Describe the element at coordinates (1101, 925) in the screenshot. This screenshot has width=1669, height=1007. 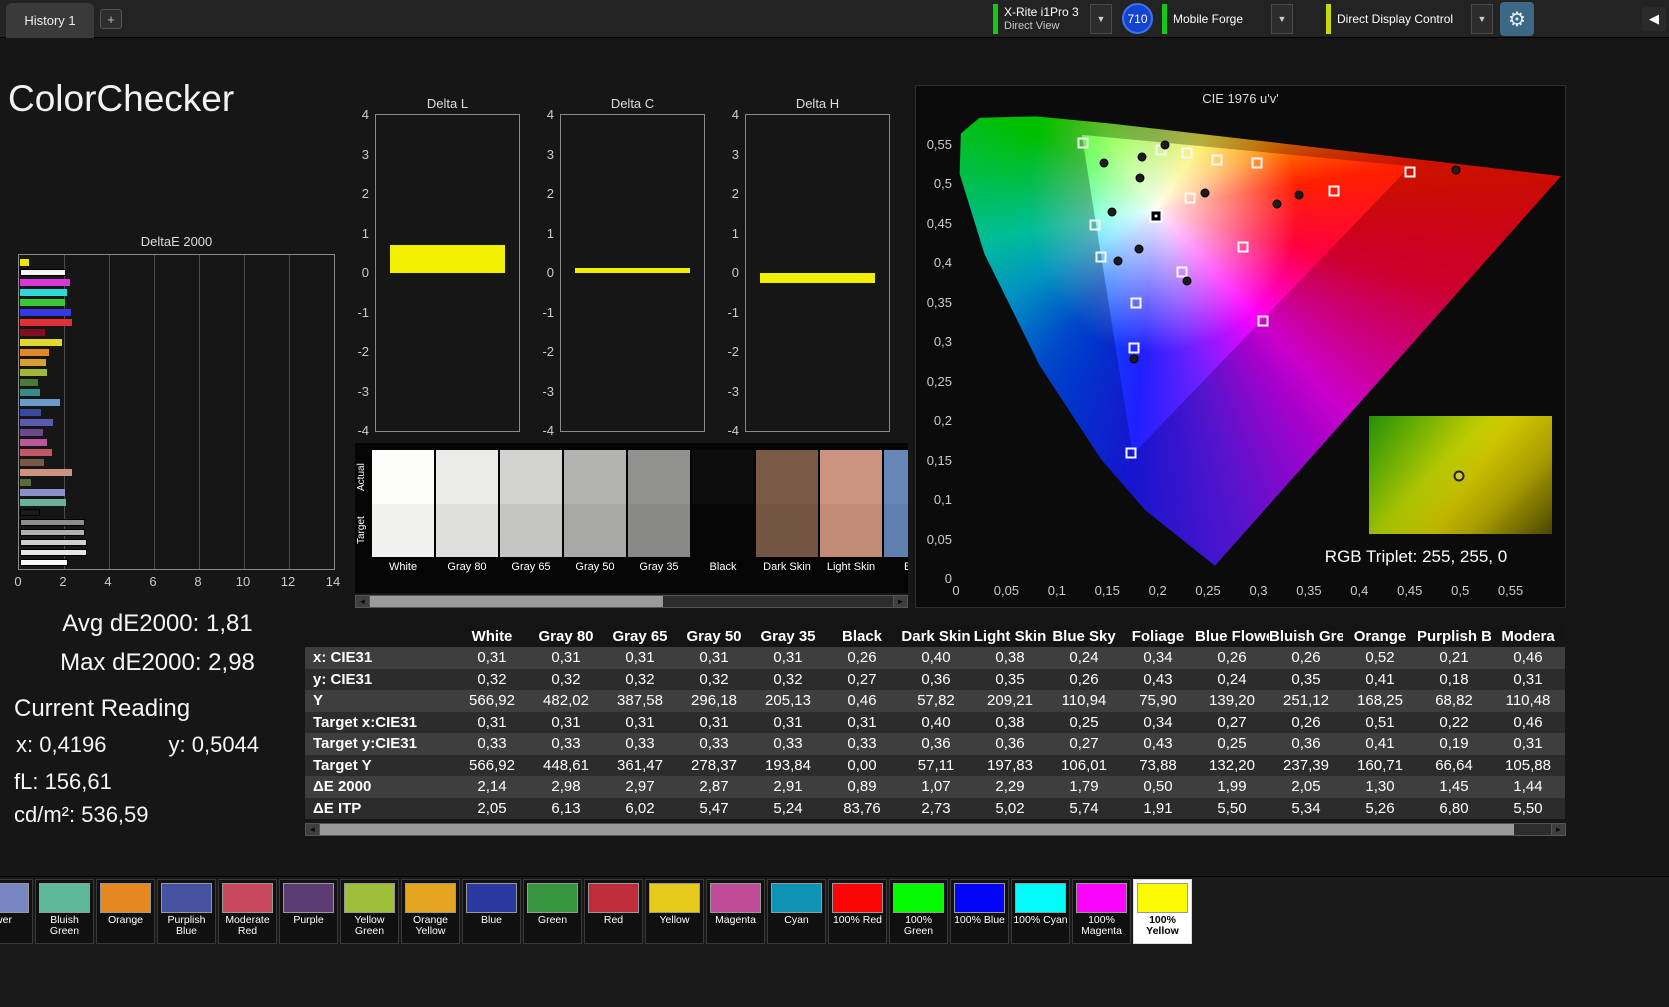
I see `swatch-label: 100% Magenta` at that location.